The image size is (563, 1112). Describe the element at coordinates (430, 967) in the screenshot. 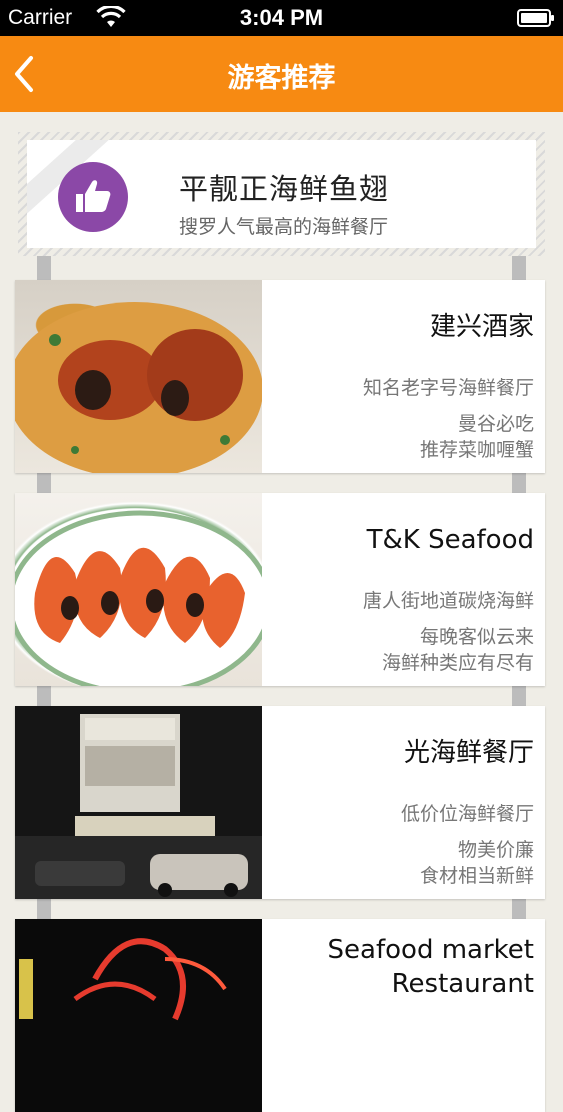

I see `restaurant-name: Seafood market Restaurant` at that location.